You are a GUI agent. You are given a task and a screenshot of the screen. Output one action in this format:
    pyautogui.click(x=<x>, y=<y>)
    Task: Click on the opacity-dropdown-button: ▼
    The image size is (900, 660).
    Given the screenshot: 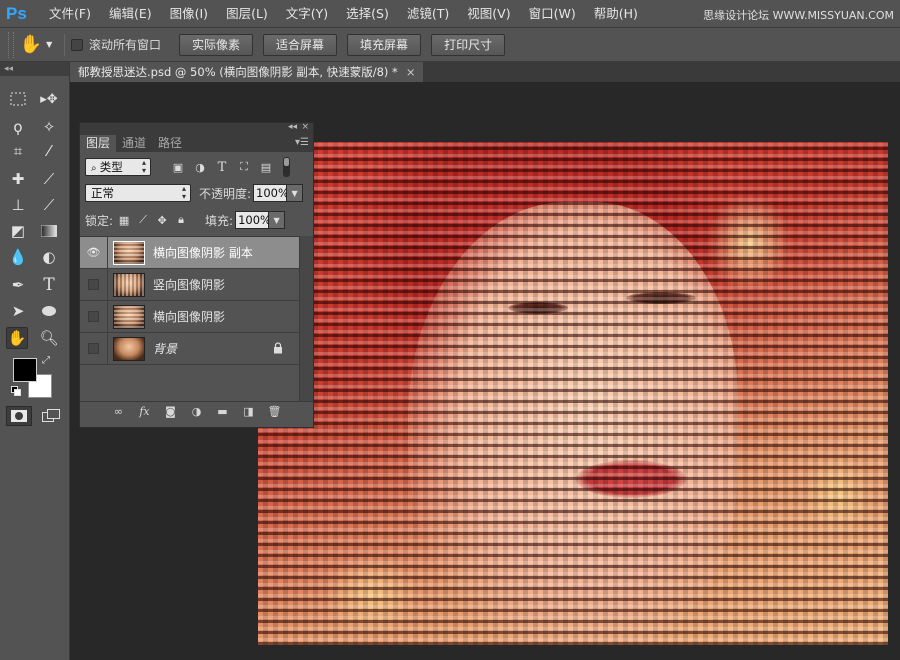 What is the action you would take?
    pyautogui.click(x=295, y=193)
    